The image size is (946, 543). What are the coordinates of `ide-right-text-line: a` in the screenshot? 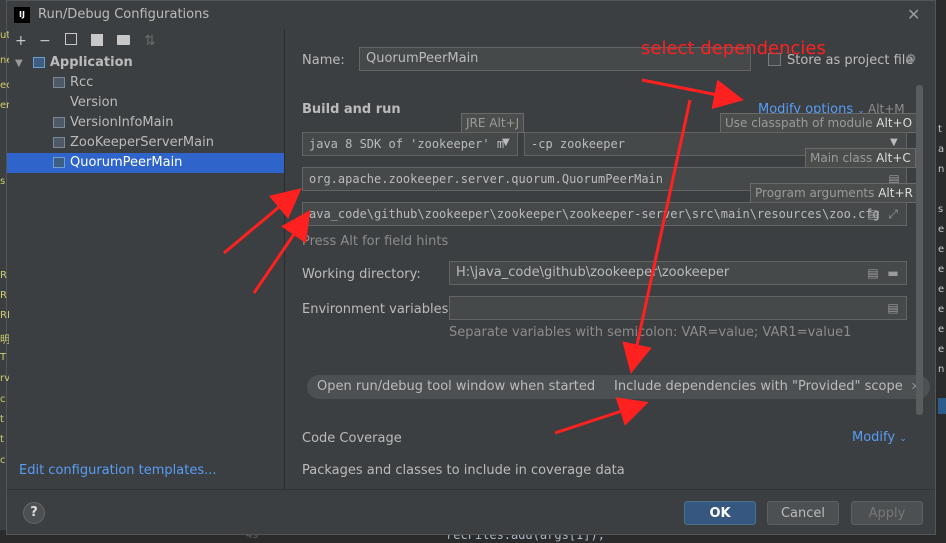 It's located at (941, 149).